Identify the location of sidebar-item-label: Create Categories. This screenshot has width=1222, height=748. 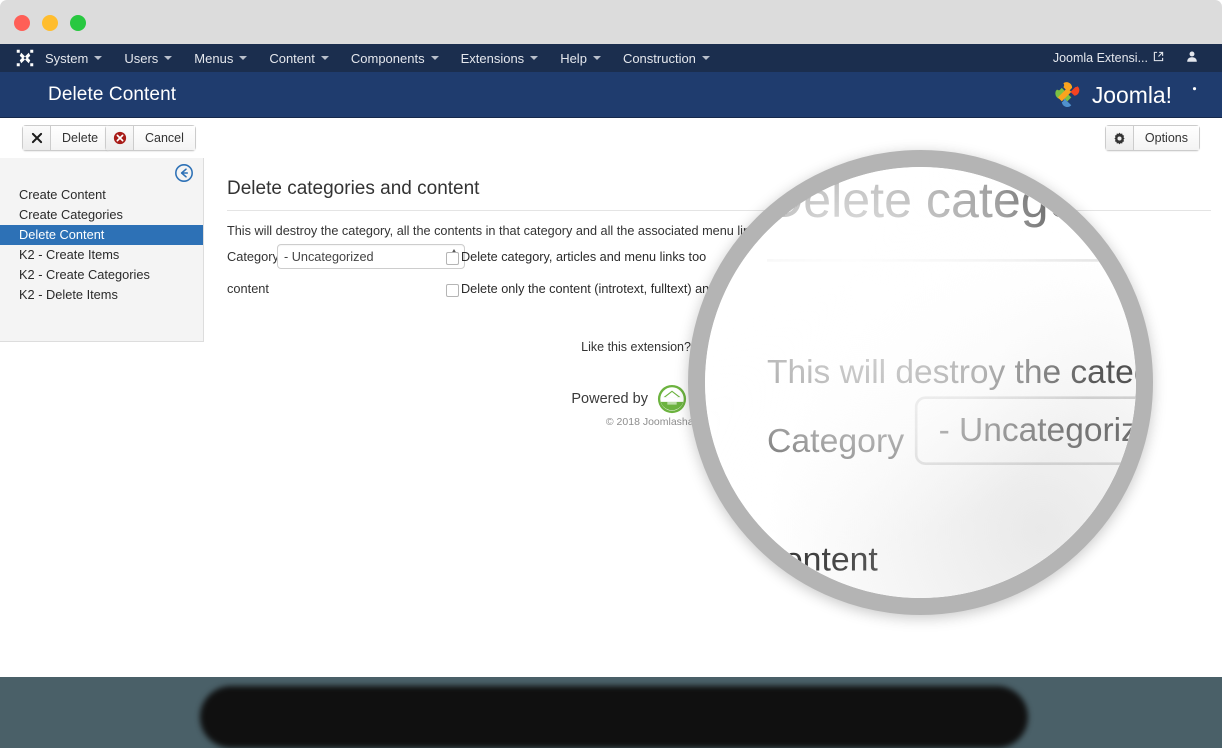
(71, 214).